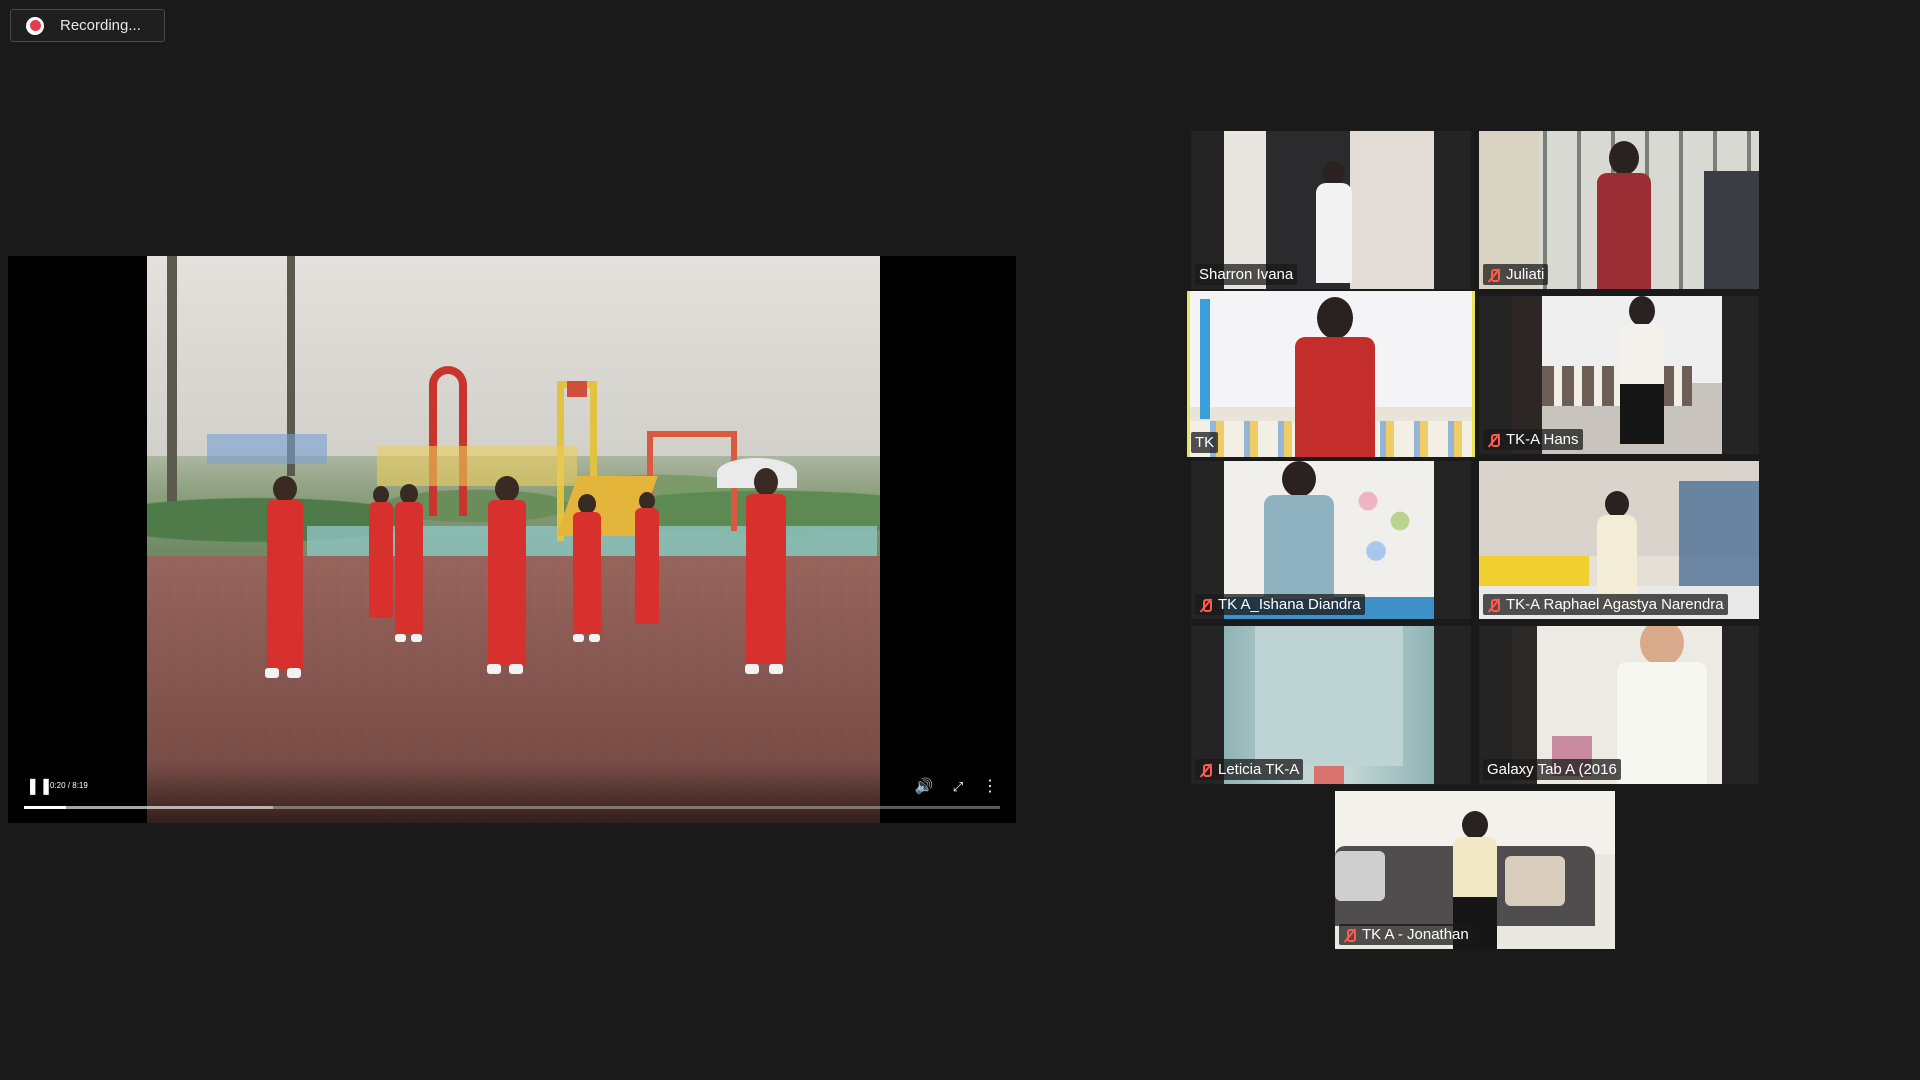  What do you see at coordinates (1205, 442) in the screenshot?
I see `participant-name-tag: TK` at bounding box center [1205, 442].